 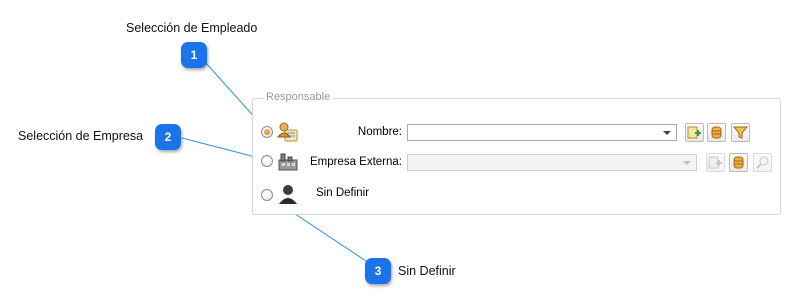 What do you see at coordinates (192, 28) in the screenshot?
I see `callout-text-1: Selección de Empleado` at bounding box center [192, 28].